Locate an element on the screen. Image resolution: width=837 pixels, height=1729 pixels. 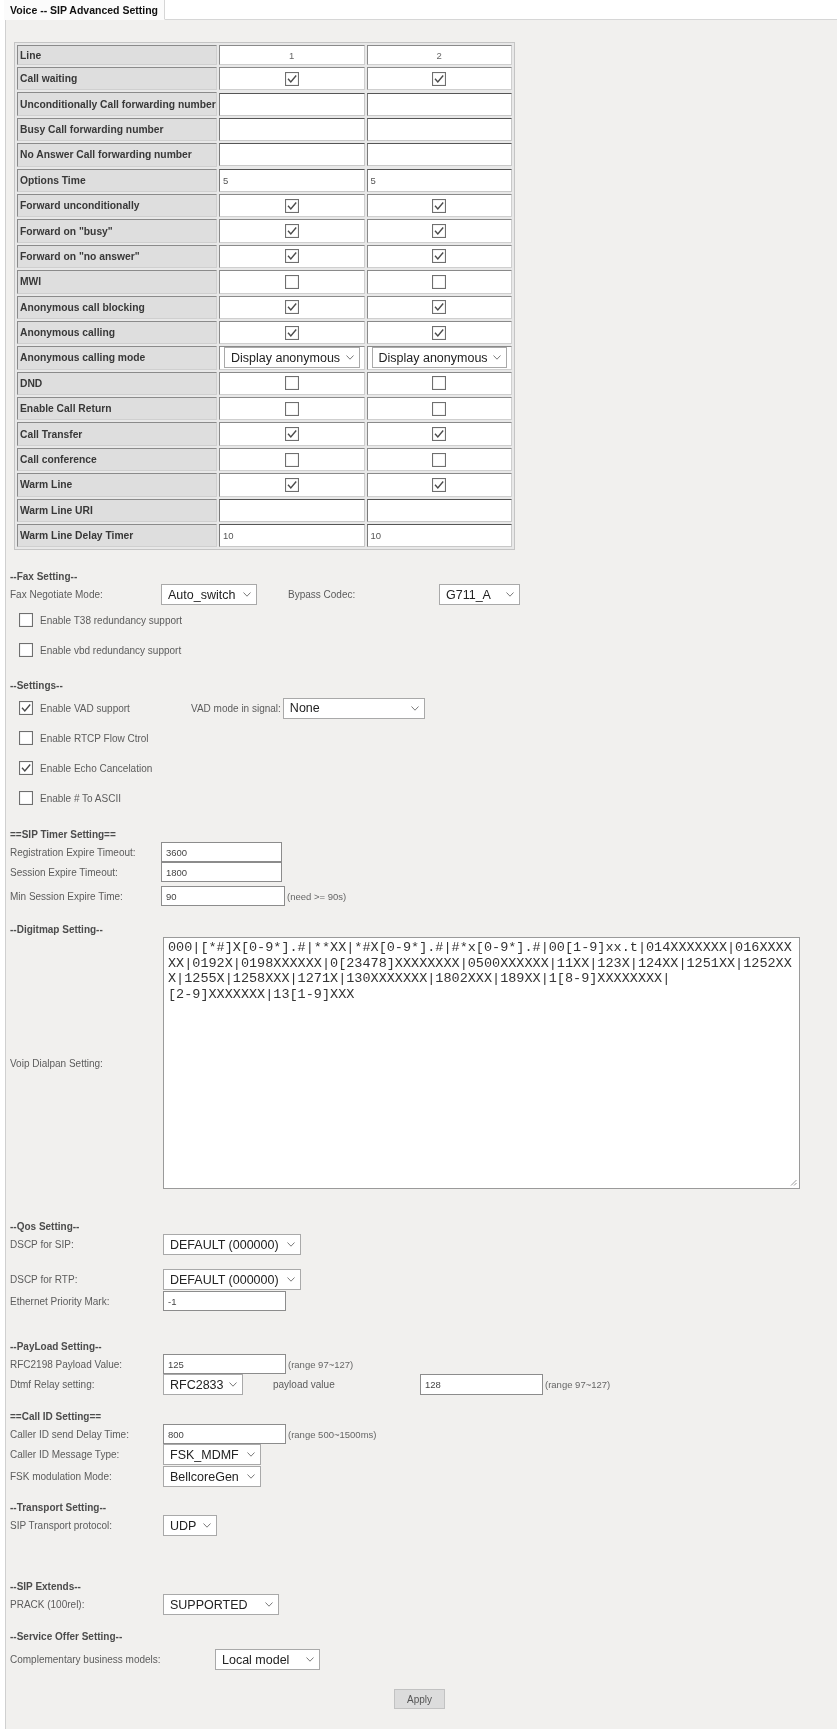
row-label: Anonymous call blocking is located at coordinates (117, 307).